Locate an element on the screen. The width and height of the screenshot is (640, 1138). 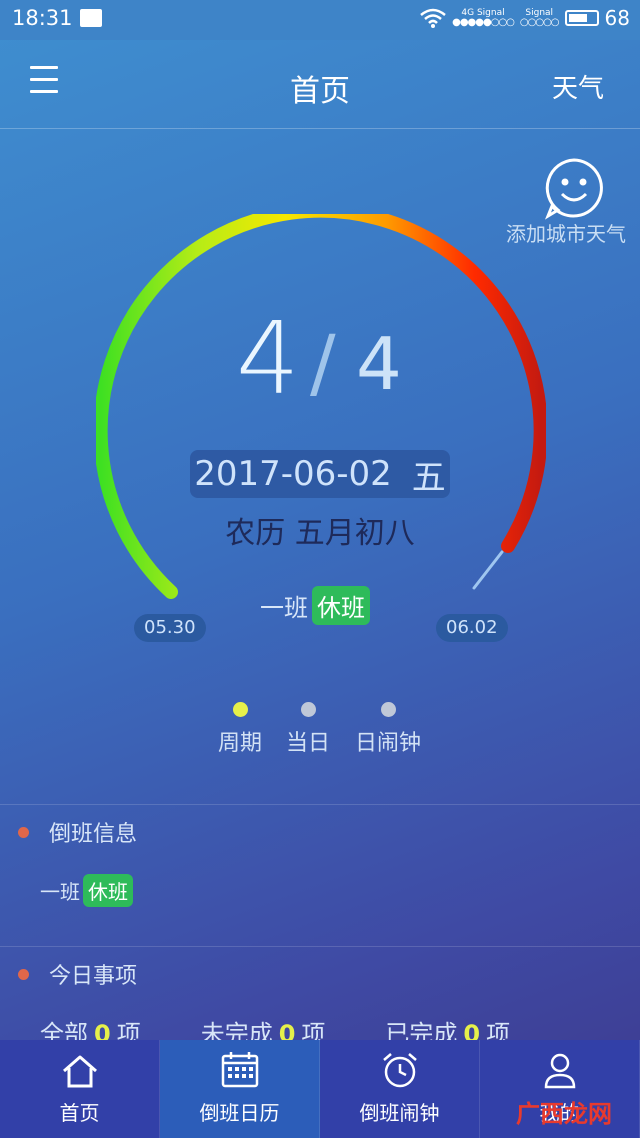
today-tasks-section-title: 今日事项 is located at coordinates (77, 974).